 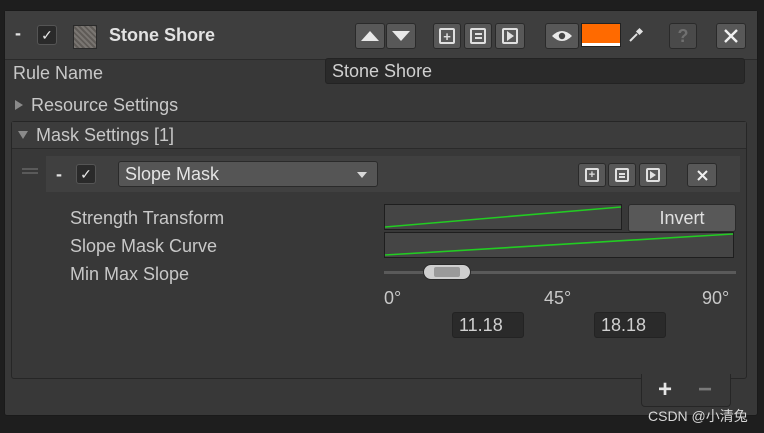 I want to click on color-picker-button, so click(x=636, y=35).